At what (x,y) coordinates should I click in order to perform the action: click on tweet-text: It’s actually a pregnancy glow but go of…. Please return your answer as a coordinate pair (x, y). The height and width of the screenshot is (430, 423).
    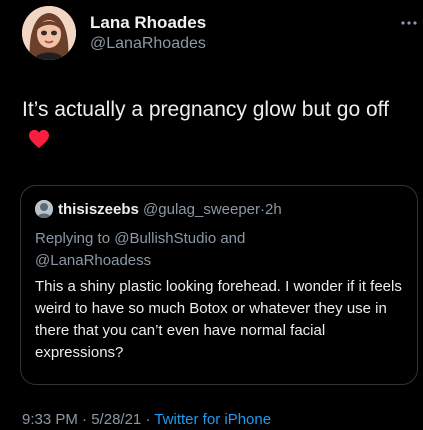
    Looking at the image, I should click on (217, 125).